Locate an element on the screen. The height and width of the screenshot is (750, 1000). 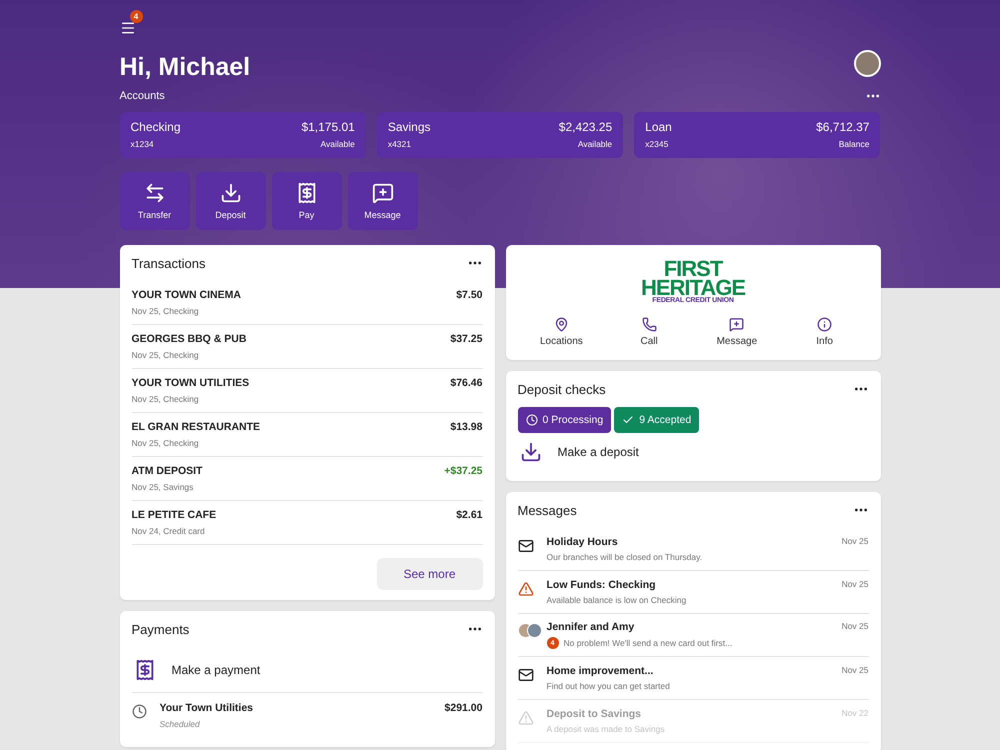
transaction-row: YOUR TOWN CINEMA $7.50 Nov 25, Checking is located at coordinates (307, 303).